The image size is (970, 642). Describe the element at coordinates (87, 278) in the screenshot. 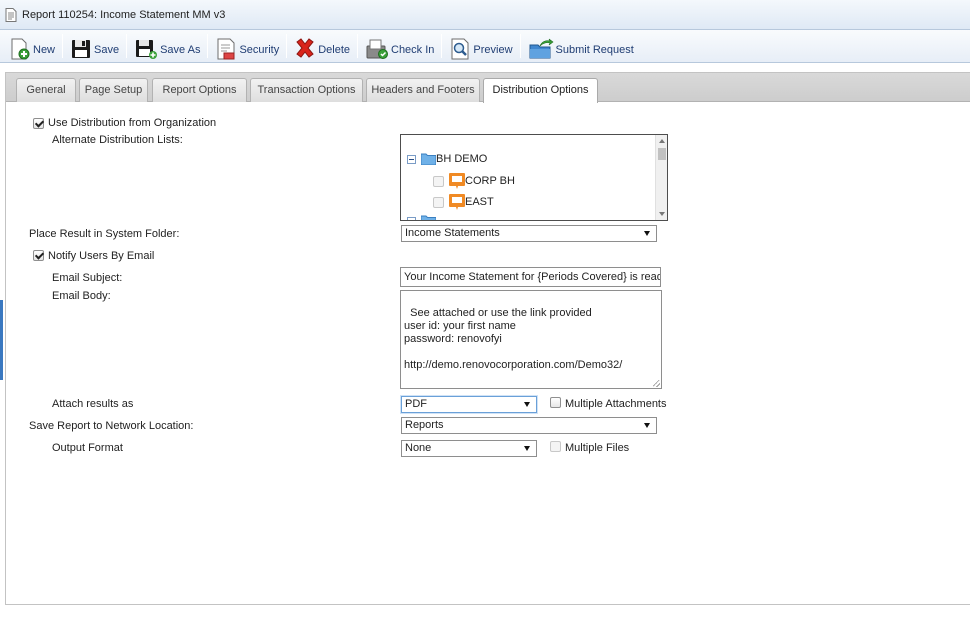

I see `email-subject-label: Email Subject:` at that location.